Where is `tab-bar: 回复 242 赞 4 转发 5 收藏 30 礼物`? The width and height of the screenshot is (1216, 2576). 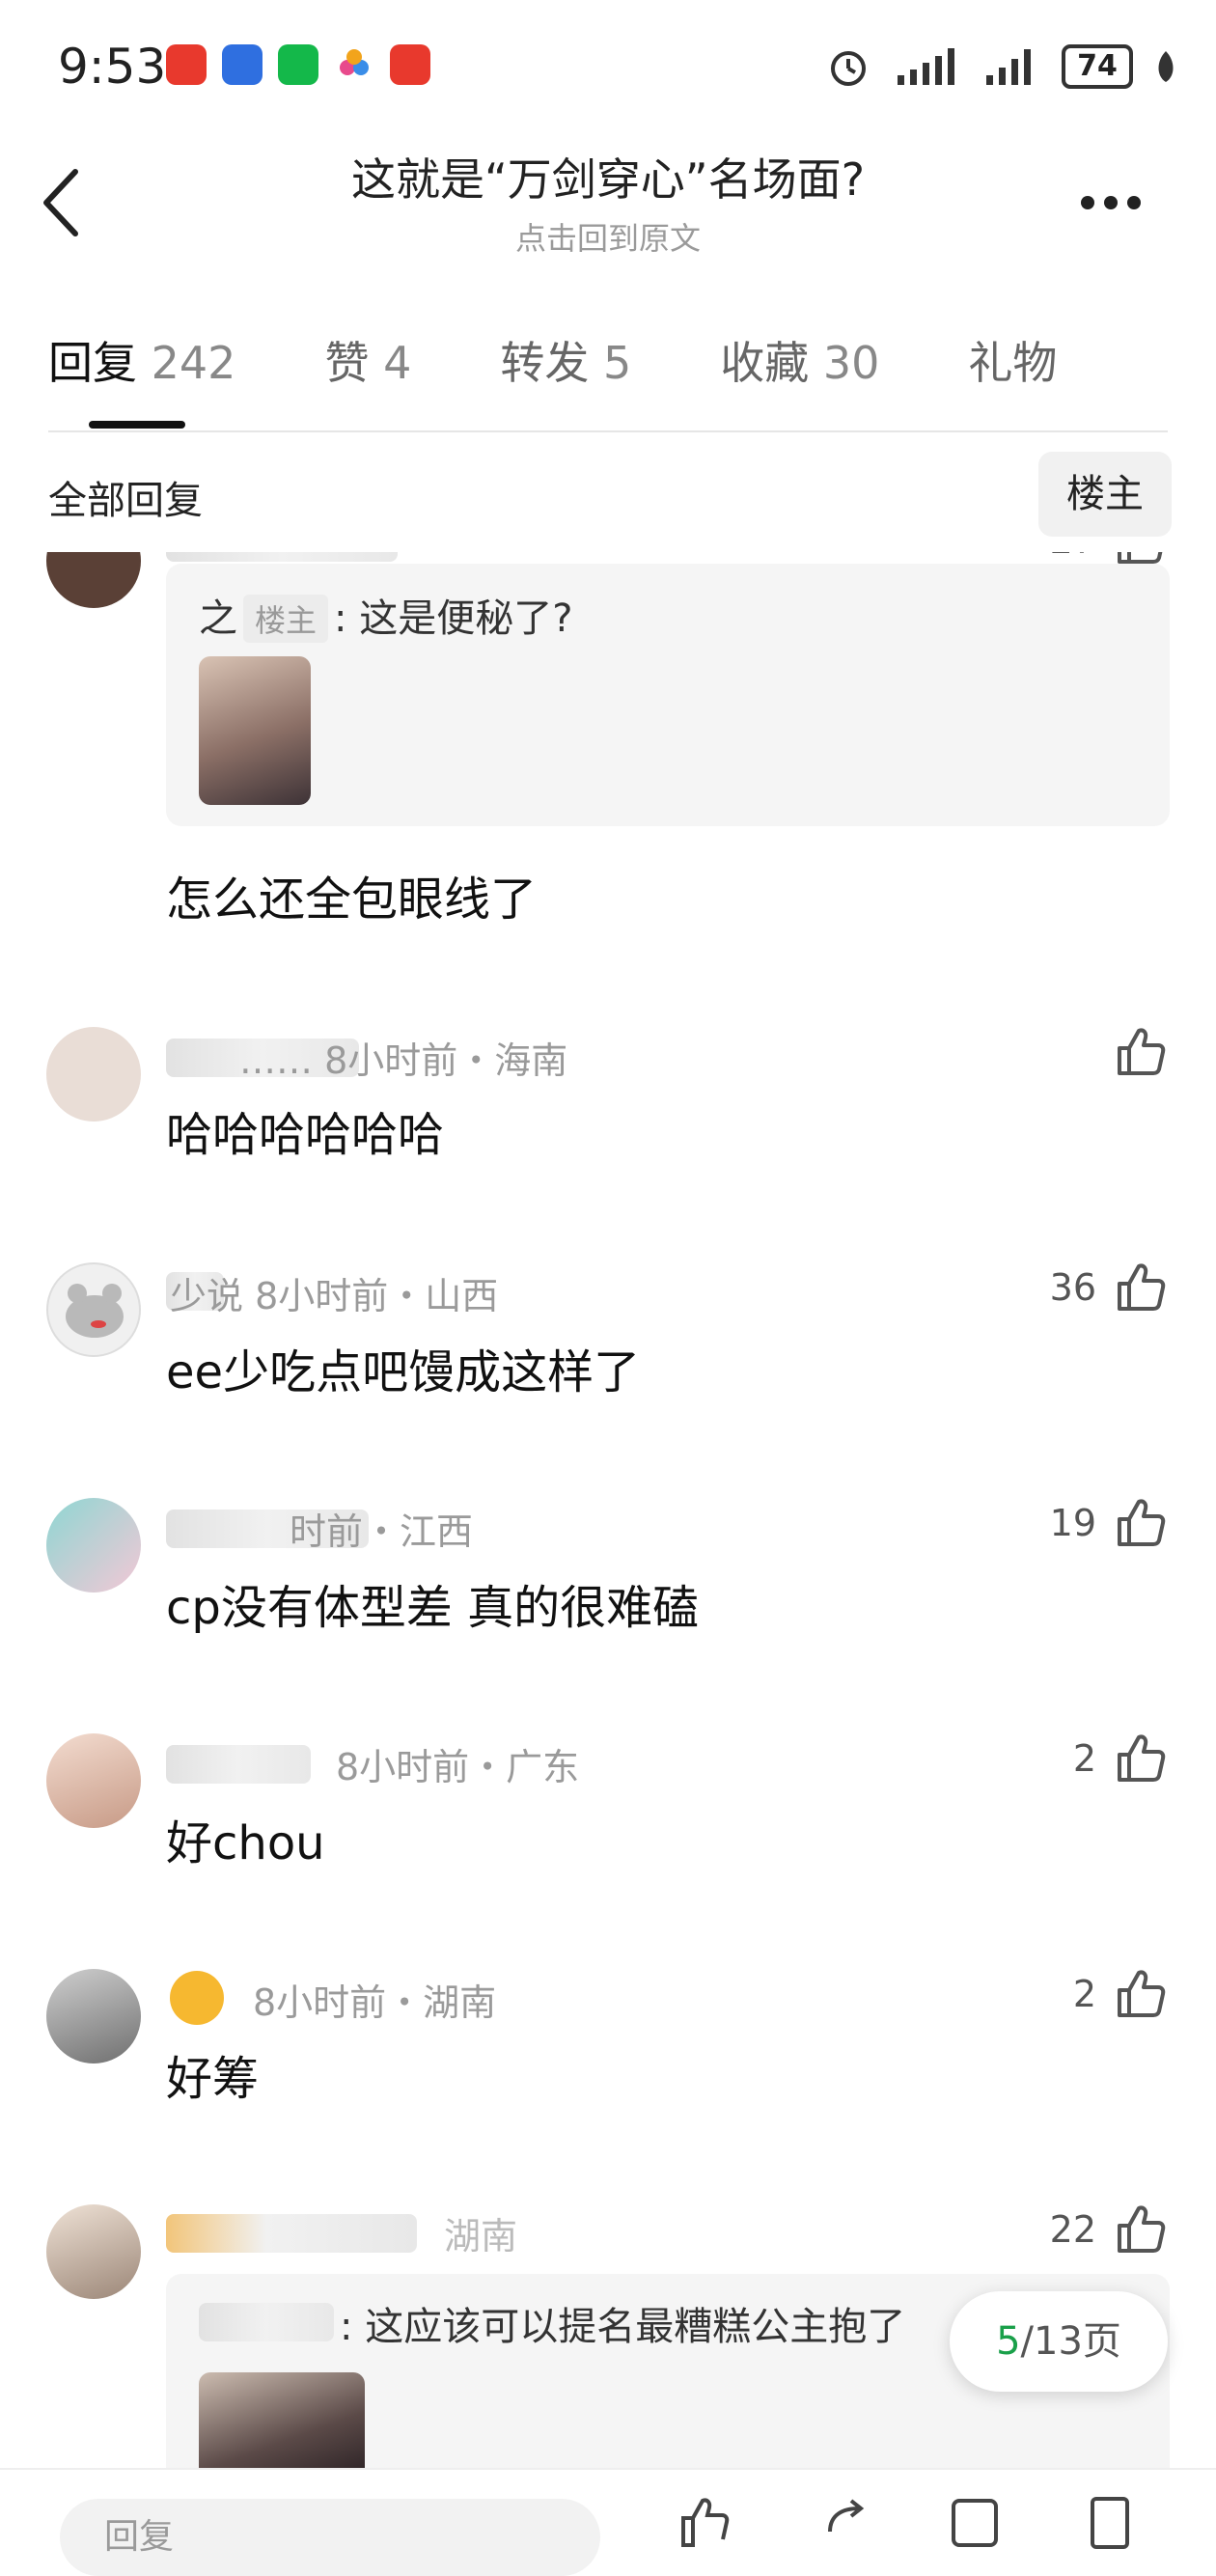 tab-bar: 回复 242 赞 4 转发 5 收藏 30 礼物 is located at coordinates (597, 360).